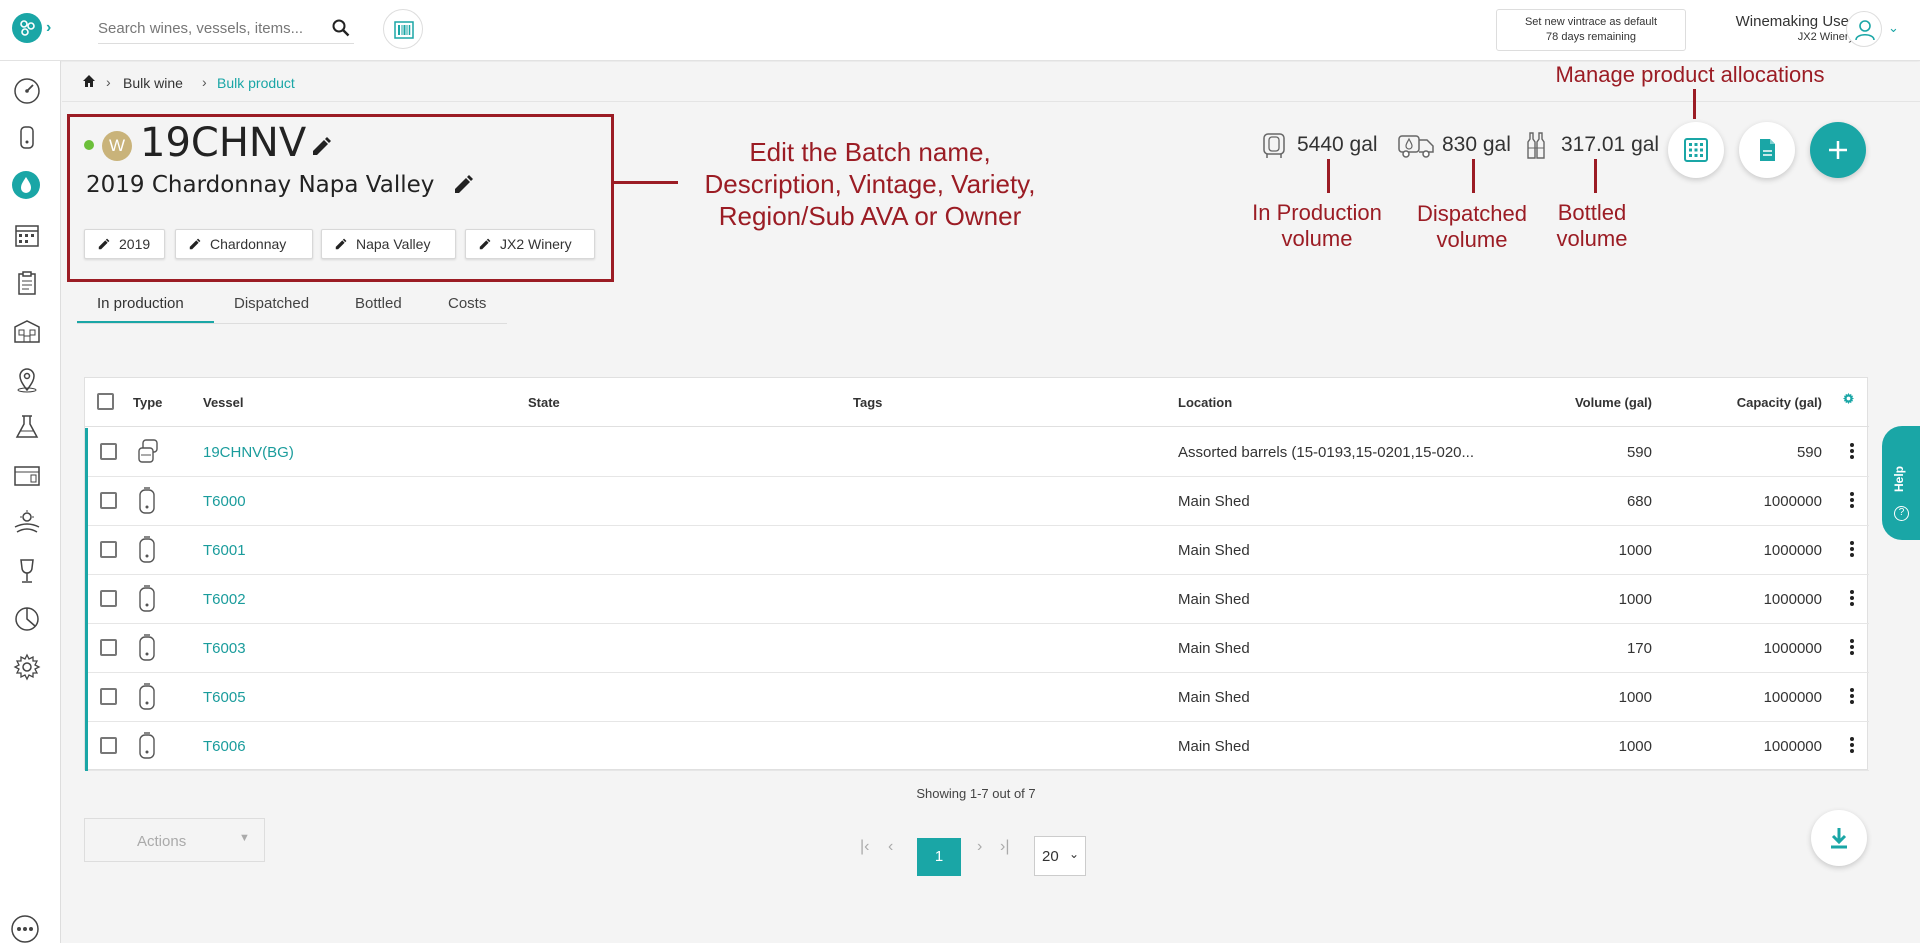 This screenshot has width=1920, height=943. Describe the element at coordinates (1472, 213) in the screenshot. I see `annotation-dispatched-line1: Dispatched` at that location.